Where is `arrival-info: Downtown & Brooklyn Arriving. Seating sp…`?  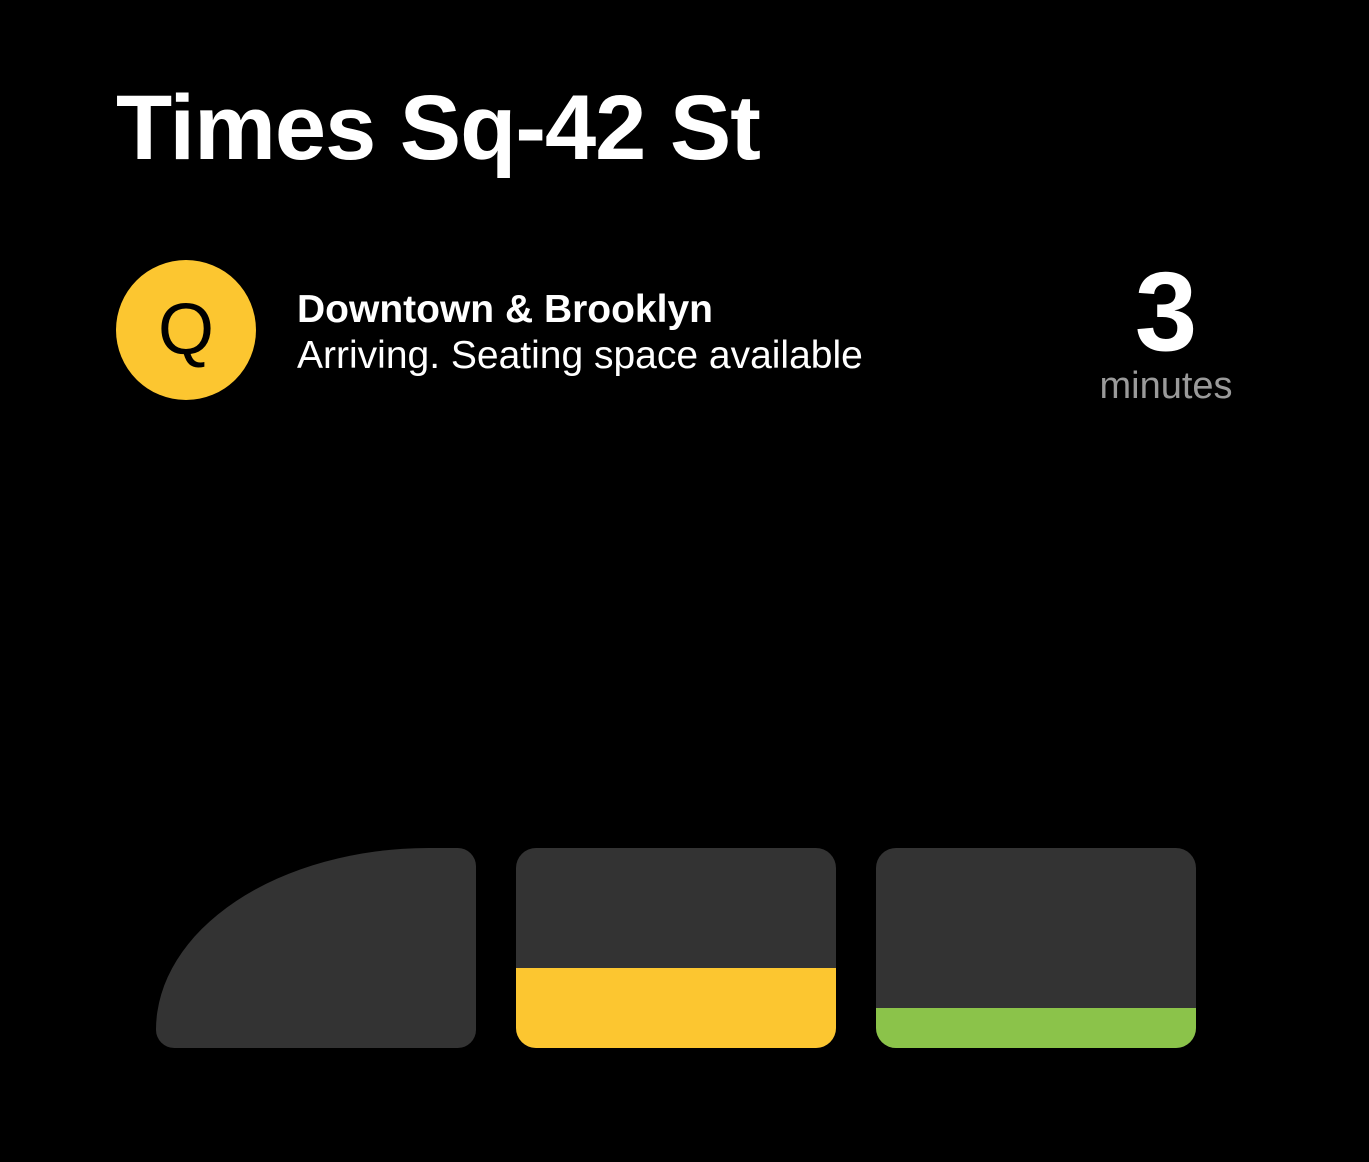
arrival-info: Downtown & Brooklyn Arriving. Seating sp… is located at coordinates (580, 334).